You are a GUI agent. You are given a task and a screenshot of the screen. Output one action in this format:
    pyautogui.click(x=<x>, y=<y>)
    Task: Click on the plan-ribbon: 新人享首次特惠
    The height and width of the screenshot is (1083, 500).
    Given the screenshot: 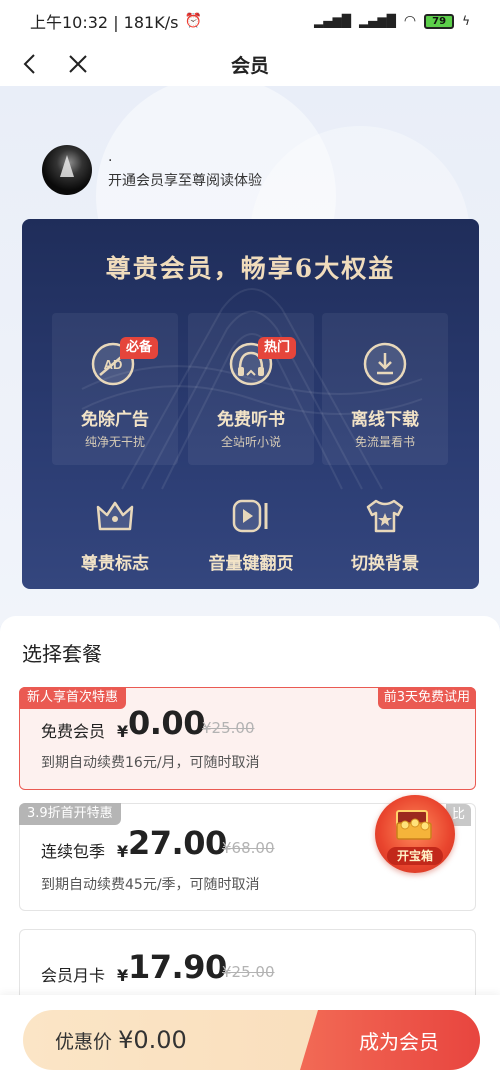 What is the action you would take?
    pyautogui.click(x=73, y=698)
    